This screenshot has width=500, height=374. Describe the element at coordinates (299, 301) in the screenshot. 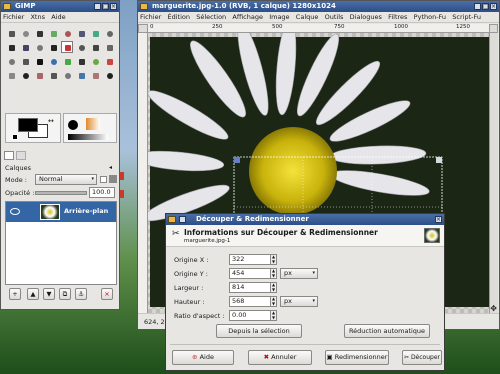

I see `size-unit-select: px ▾` at that location.